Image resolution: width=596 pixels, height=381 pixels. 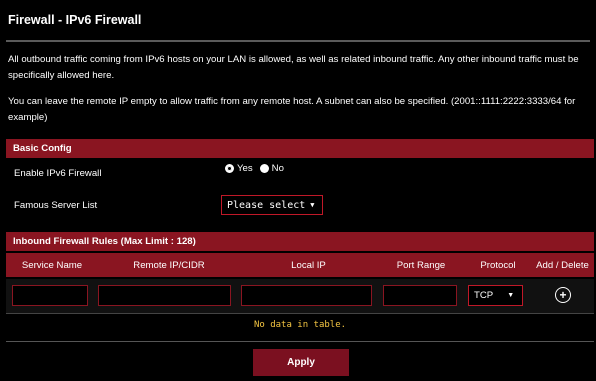 I want to click on title-divider, so click(x=298, y=41).